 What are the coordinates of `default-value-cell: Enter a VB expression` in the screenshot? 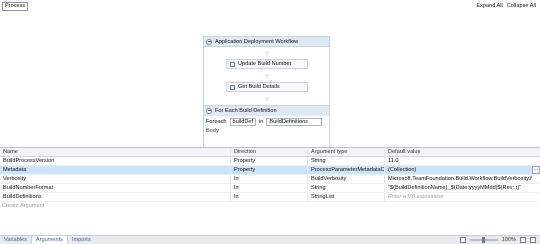 It's located at (458, 197).